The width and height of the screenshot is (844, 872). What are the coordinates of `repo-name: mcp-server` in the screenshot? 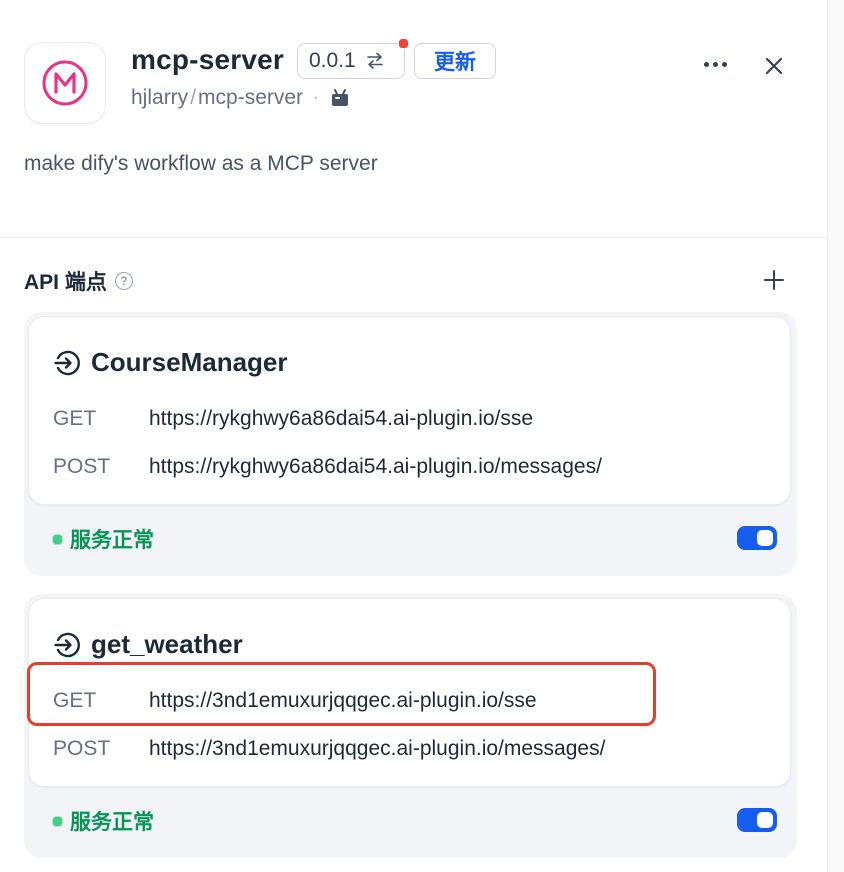 It's located at (250, 98).